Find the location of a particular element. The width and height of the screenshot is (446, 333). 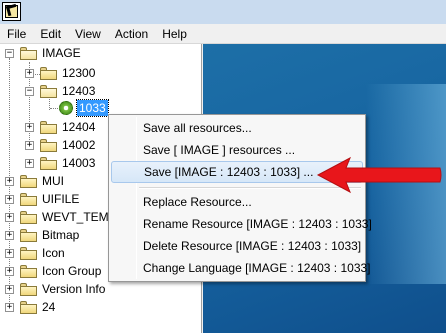

tree-node-12403: 12403 is located at coordinates (78, 91).